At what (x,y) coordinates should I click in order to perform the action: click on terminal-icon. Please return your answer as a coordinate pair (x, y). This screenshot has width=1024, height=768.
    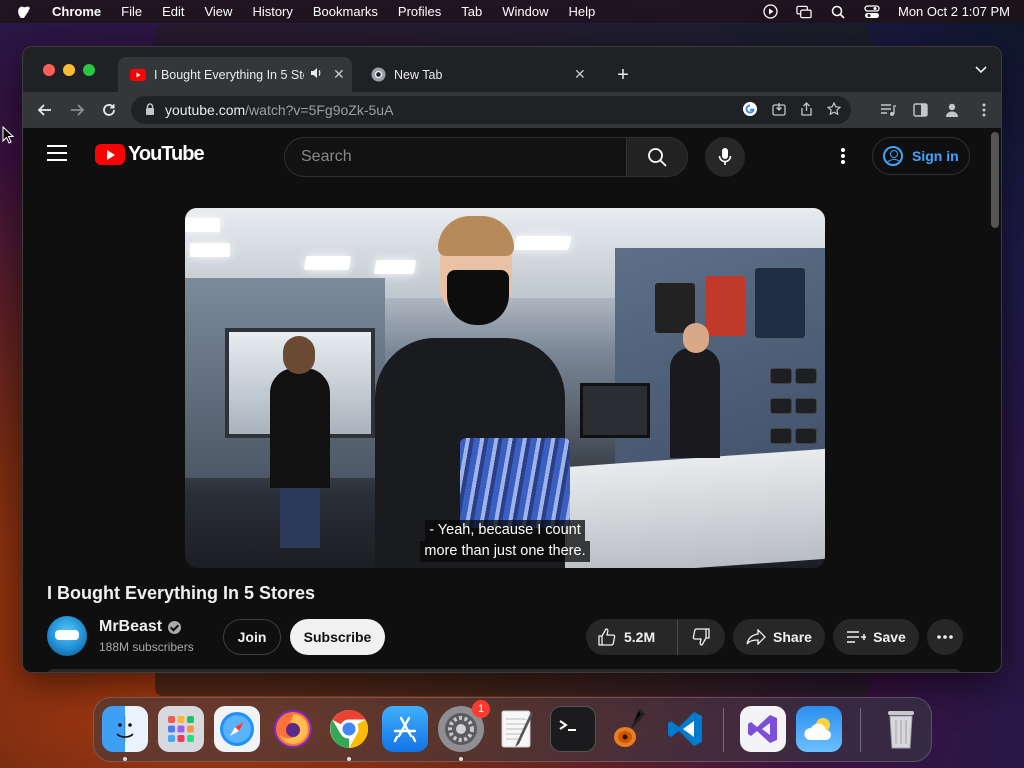
    Looking at the image, I should click on (573, 729).